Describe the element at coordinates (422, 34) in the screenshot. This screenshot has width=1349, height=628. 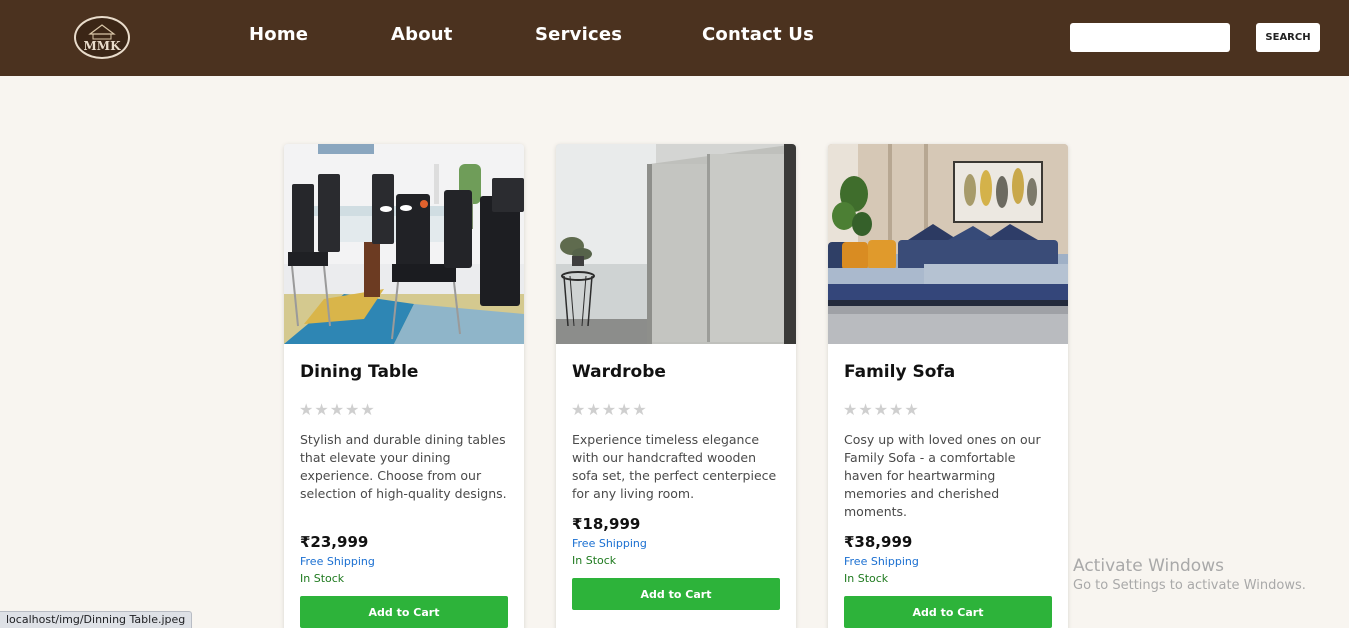
I see `nav-about: About` at that location.